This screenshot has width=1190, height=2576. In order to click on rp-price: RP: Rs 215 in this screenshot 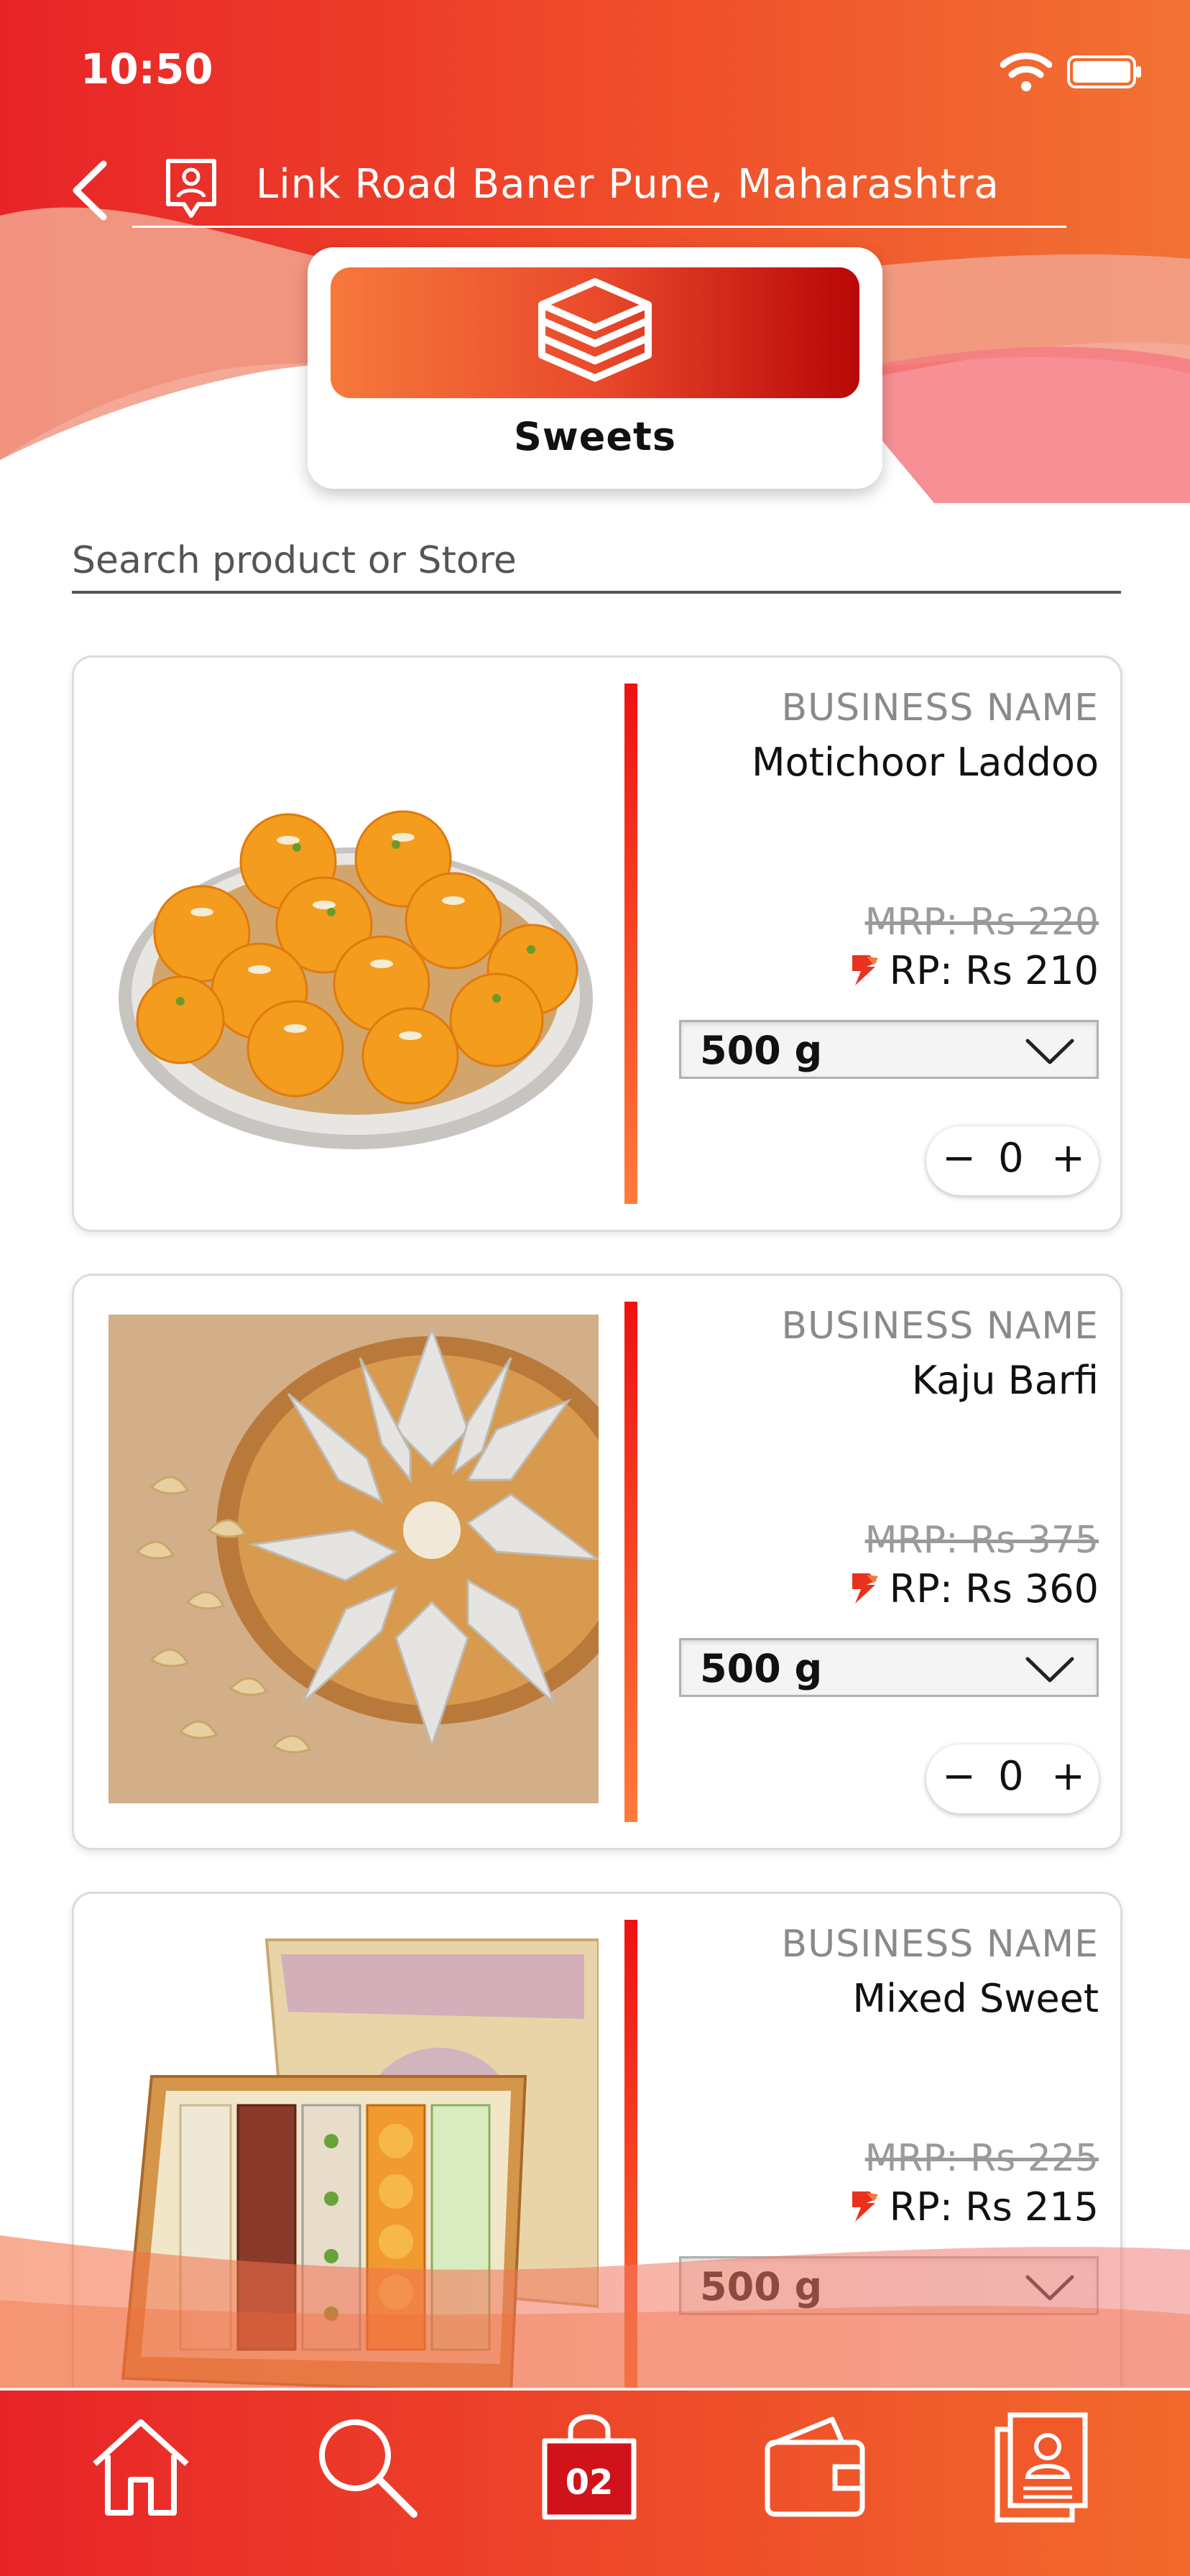, I will do `click(972, 2207)`.